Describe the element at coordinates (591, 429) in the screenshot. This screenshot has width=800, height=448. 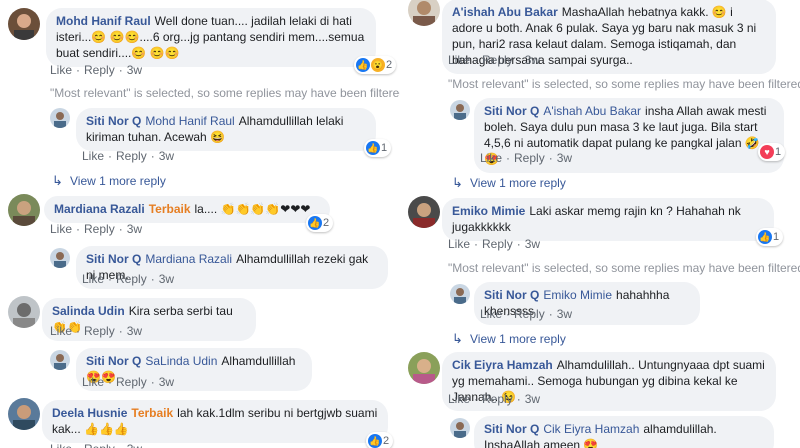
I see `mention-tag: Cik Eiyra Hamzah` at that location.